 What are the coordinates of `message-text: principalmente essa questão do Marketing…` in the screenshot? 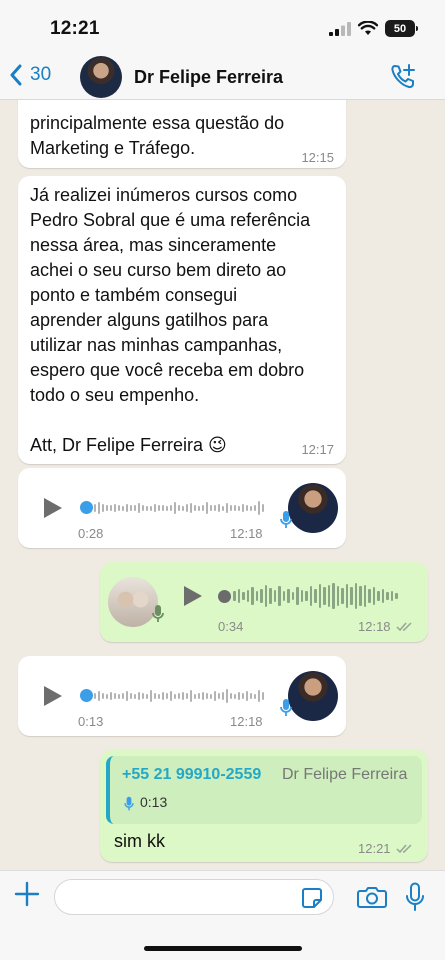 It's located at (157, 135).